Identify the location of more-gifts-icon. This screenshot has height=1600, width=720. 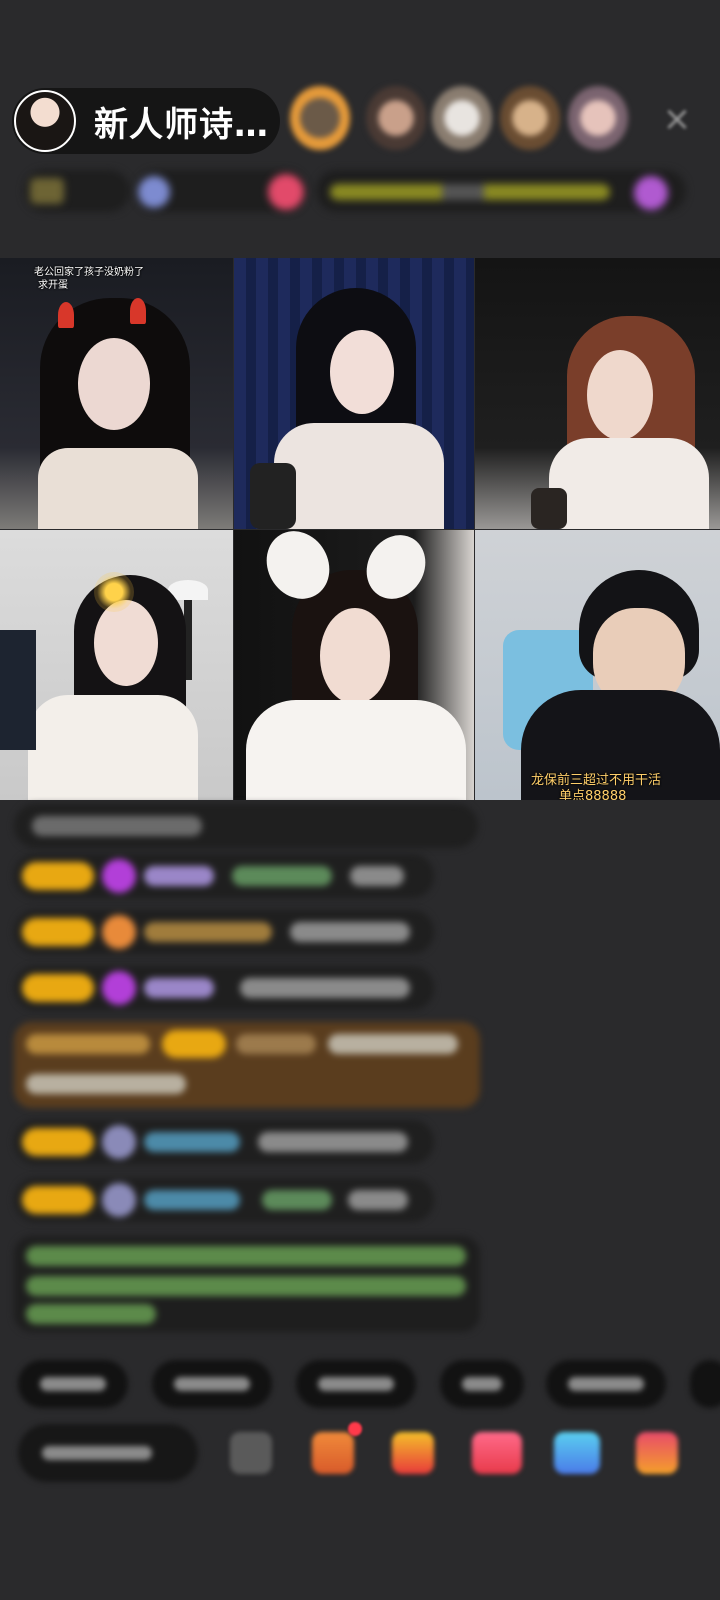
(657, 1453).